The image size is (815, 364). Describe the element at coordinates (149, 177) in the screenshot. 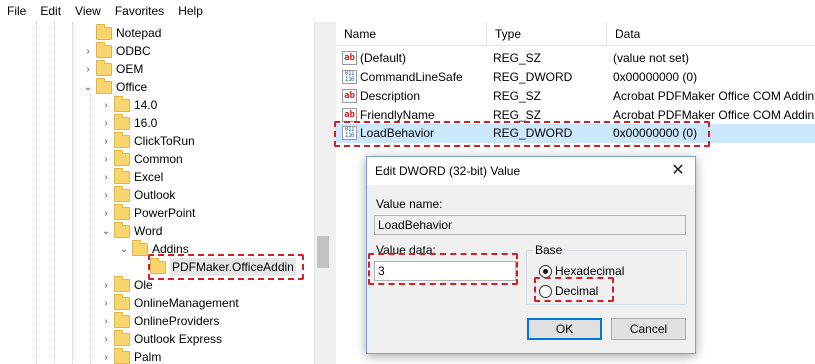

I see `tree-item-label: Excel` at that location.